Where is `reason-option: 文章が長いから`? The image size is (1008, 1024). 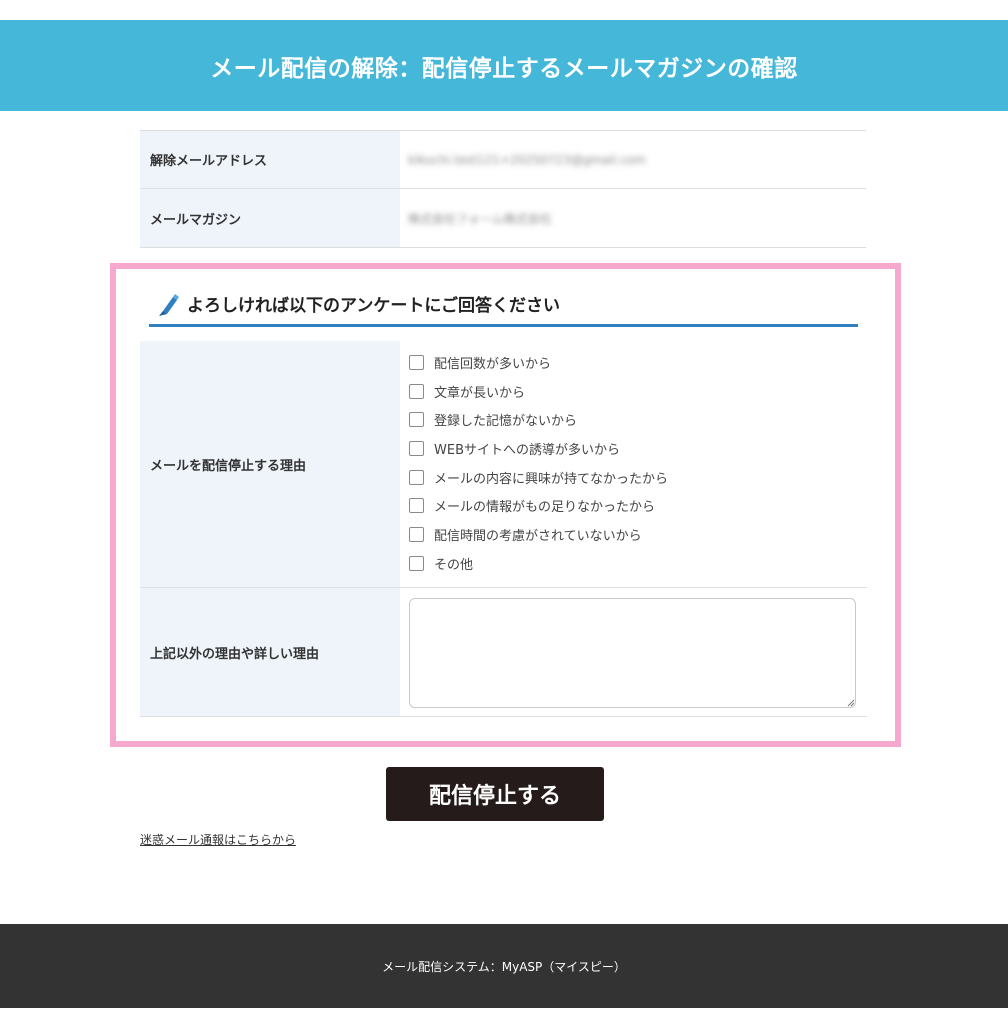 reason-option: 文章が長いから is located at coordinates (538, 391).